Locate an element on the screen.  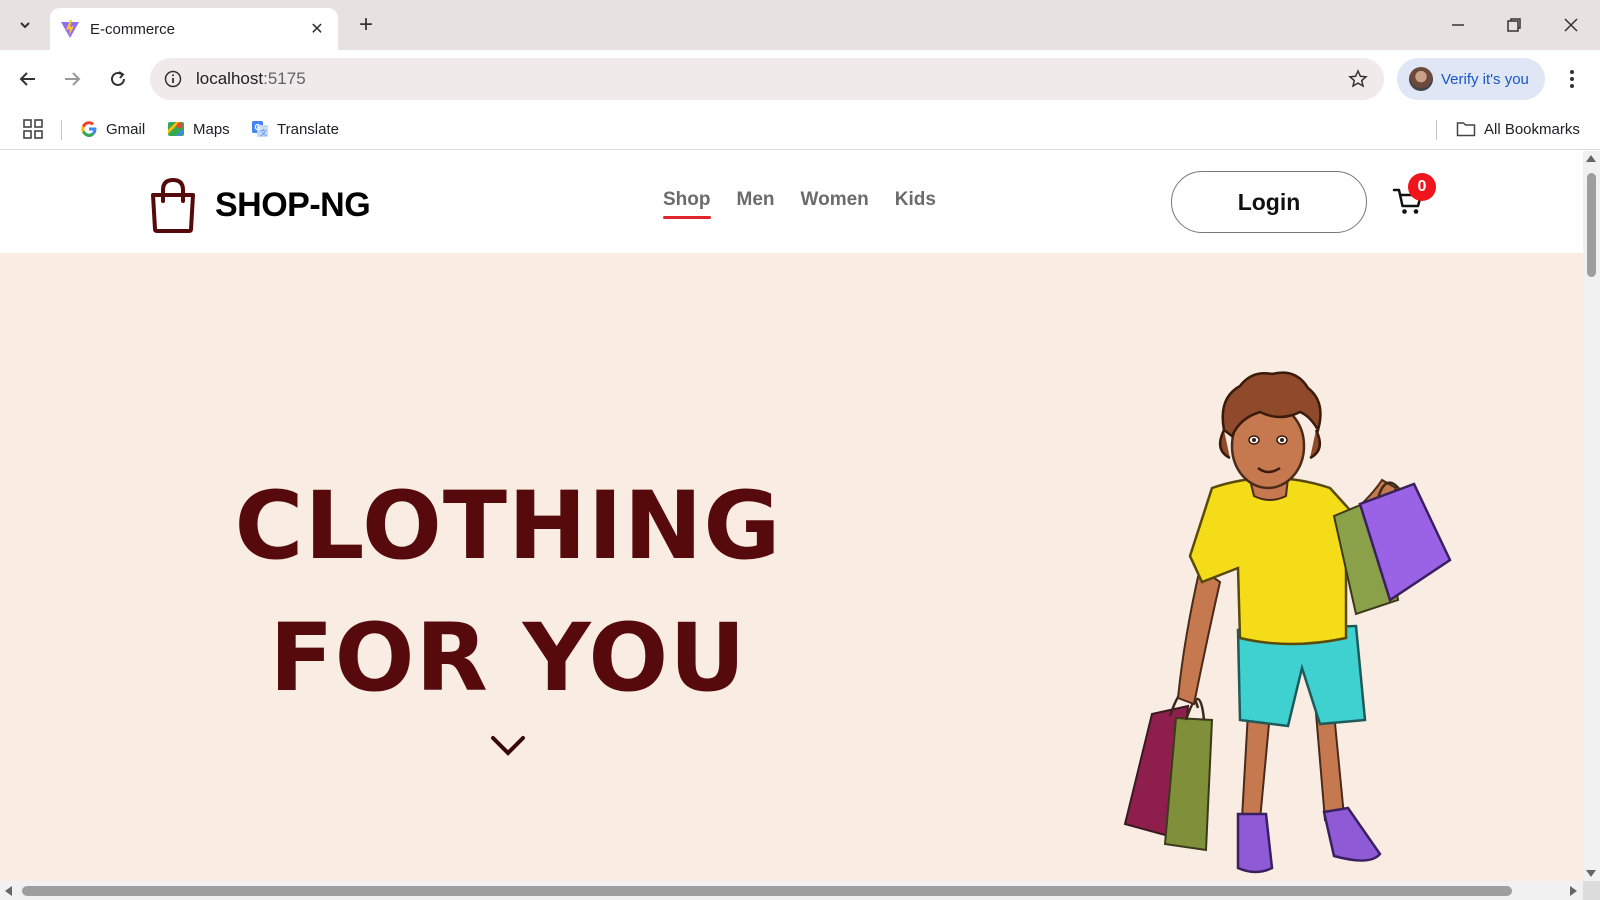
shopper-illustration is located at coordinates (1287, 622).